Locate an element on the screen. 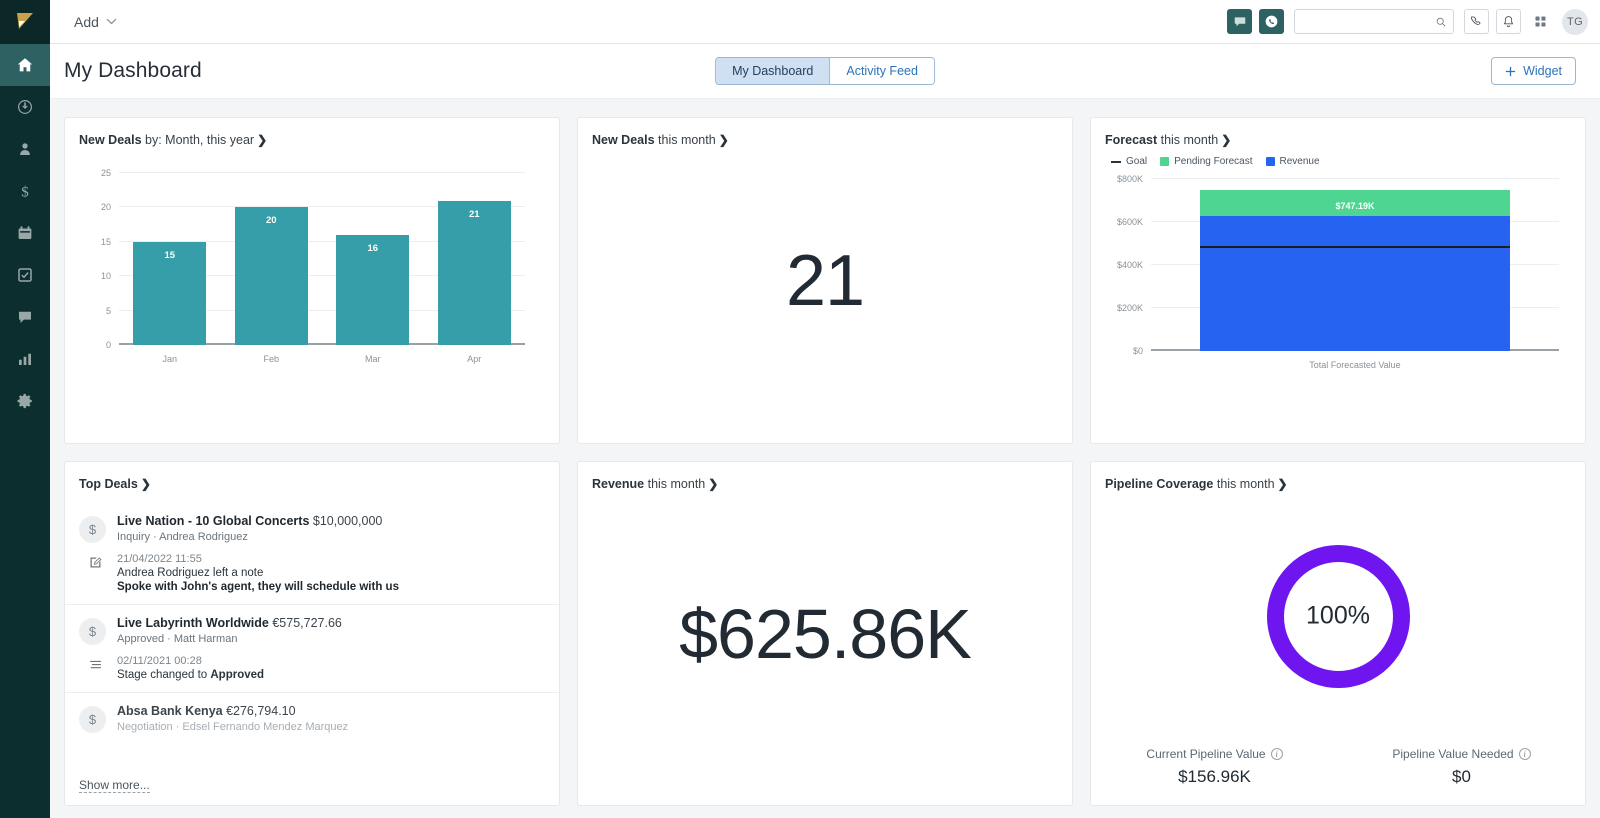 The height and width of the screenshot is (818, 1600). widget-title: New Deals by: Month, this year ❯ is located at coordinates (312, 132).